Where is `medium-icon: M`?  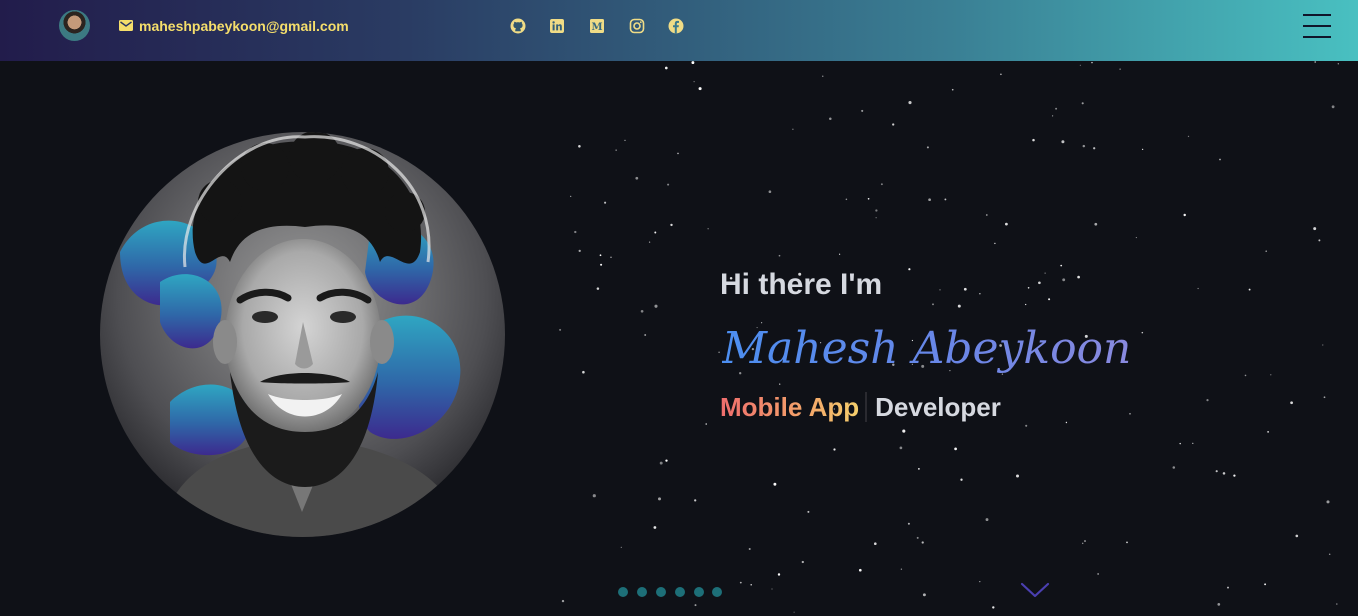 medium-icon: M is located at coordinates (597, 26).